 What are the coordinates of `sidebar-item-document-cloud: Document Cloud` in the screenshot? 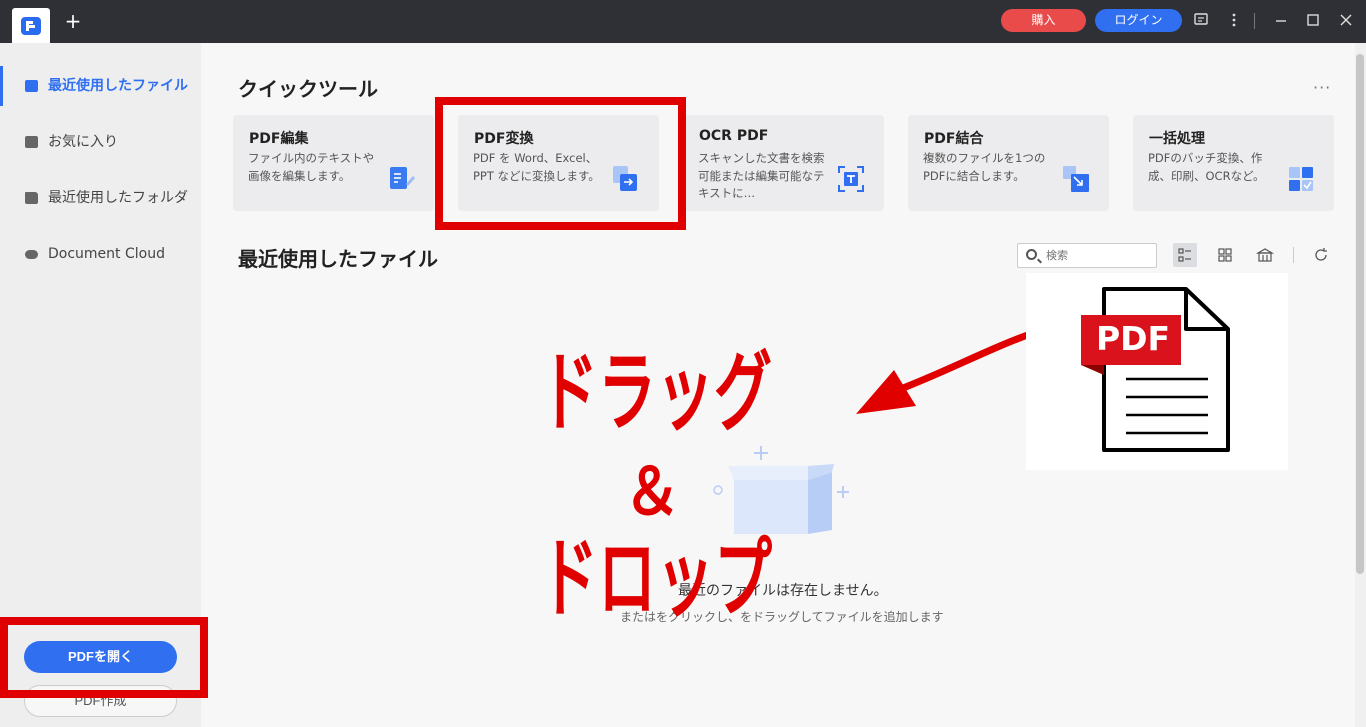 It's located at (100, 254).